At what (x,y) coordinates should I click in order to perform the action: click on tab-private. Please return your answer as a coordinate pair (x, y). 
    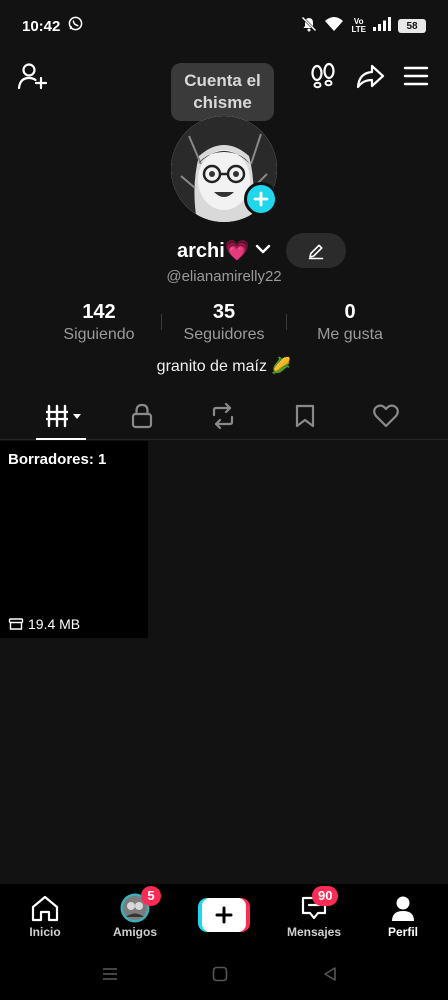
    Looking at the image, I should click on (142, 416).